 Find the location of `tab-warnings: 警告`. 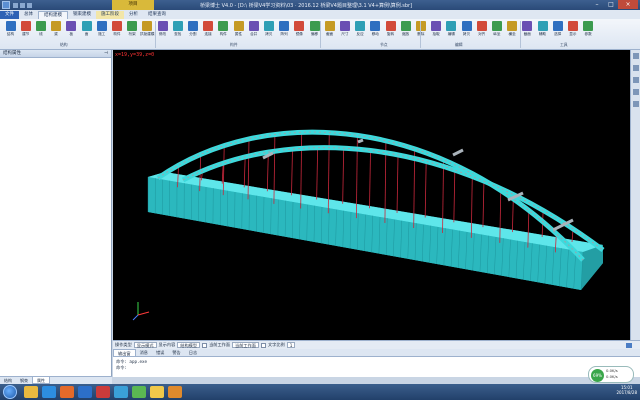

tab-warnings: 警告 is located at coordinates (176, 352).